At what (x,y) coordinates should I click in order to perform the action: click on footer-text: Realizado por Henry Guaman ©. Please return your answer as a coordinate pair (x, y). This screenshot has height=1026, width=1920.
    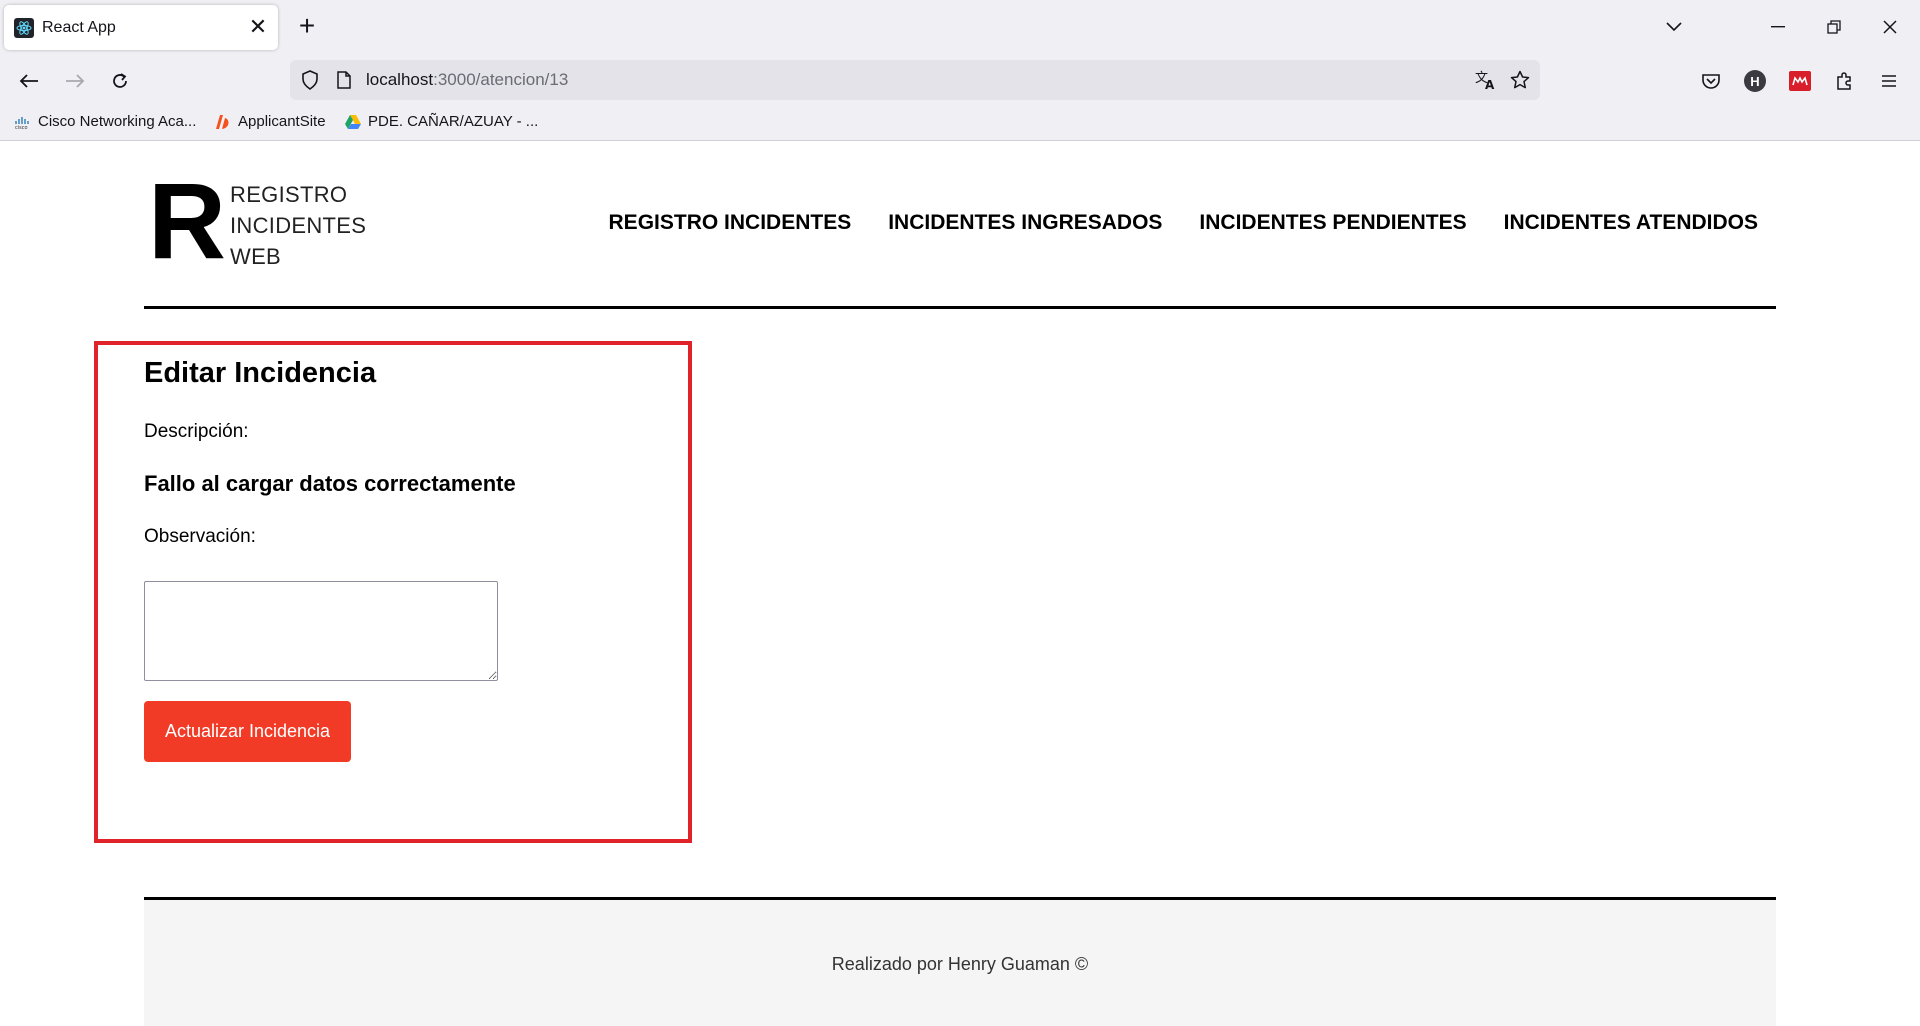
    Looking at the image, I should click on (960, 964).